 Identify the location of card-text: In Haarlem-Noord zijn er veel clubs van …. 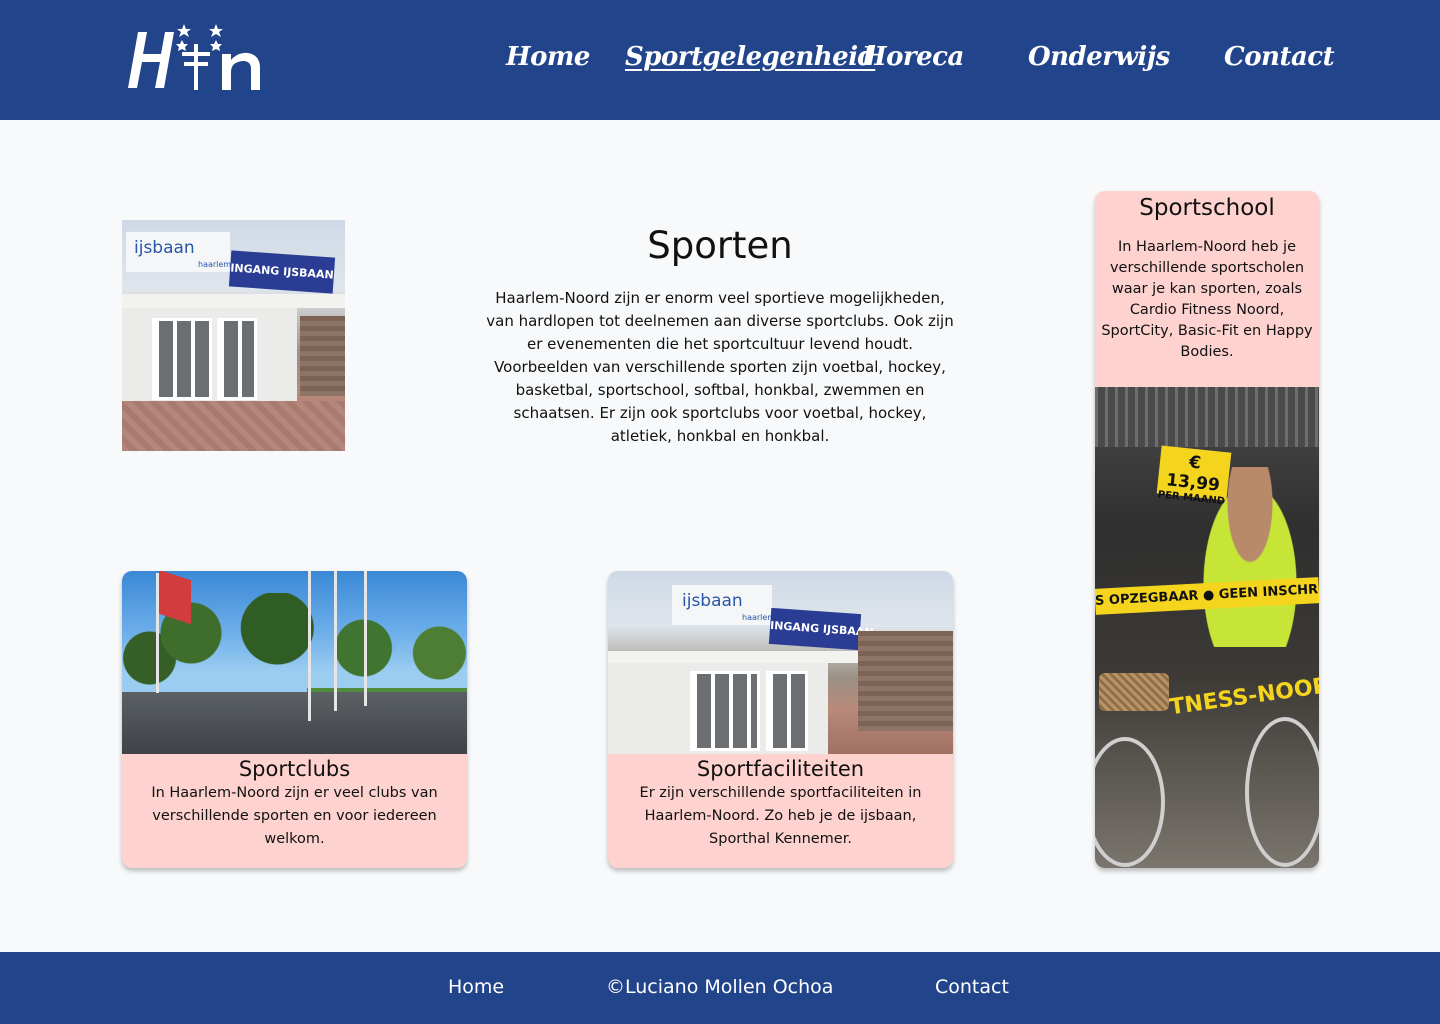
(294, 816).